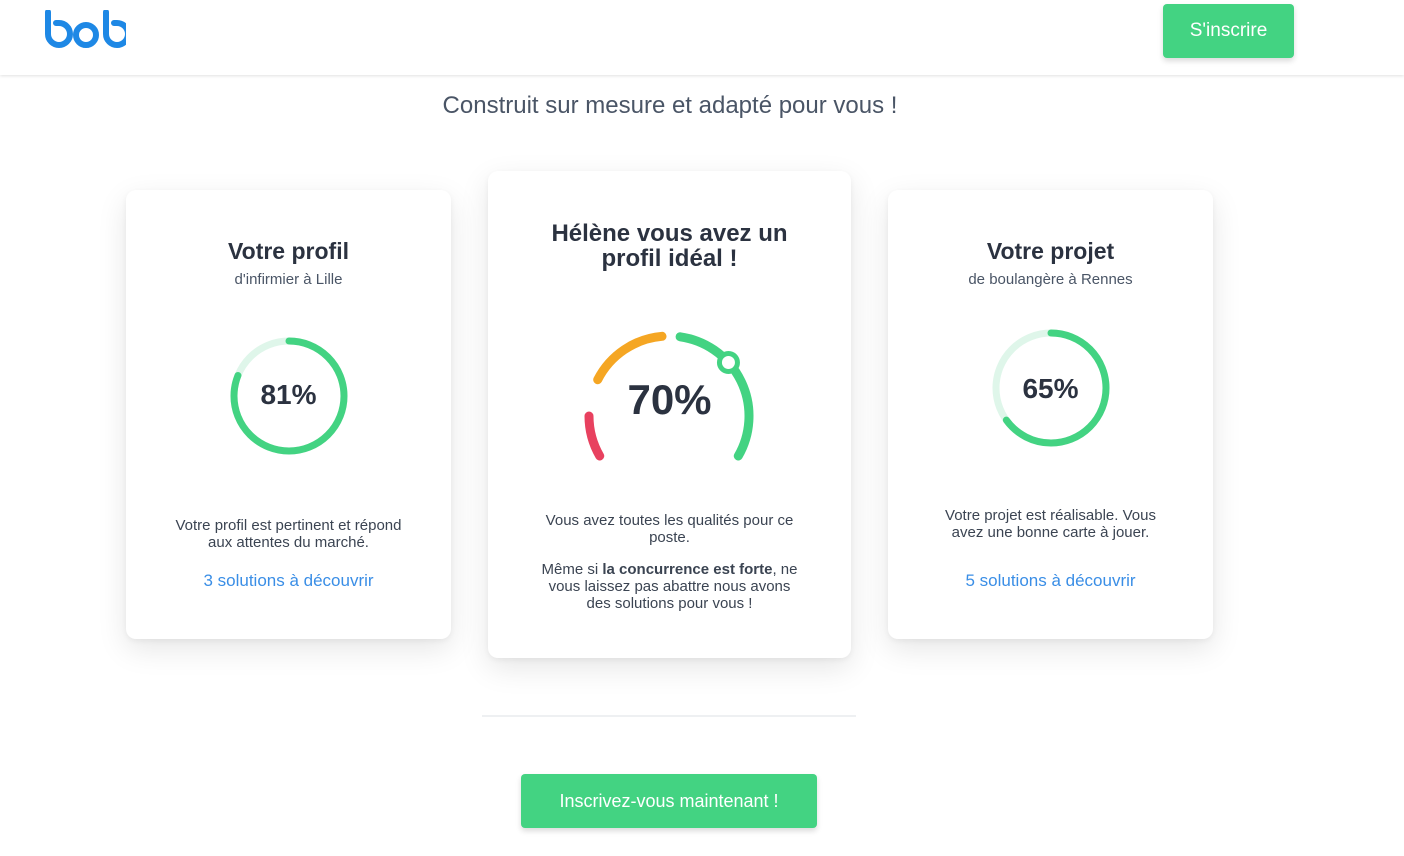  Describe the element at coordinates (572, 569) in the screenshot. I see `match-text-part: Même si` at that location.